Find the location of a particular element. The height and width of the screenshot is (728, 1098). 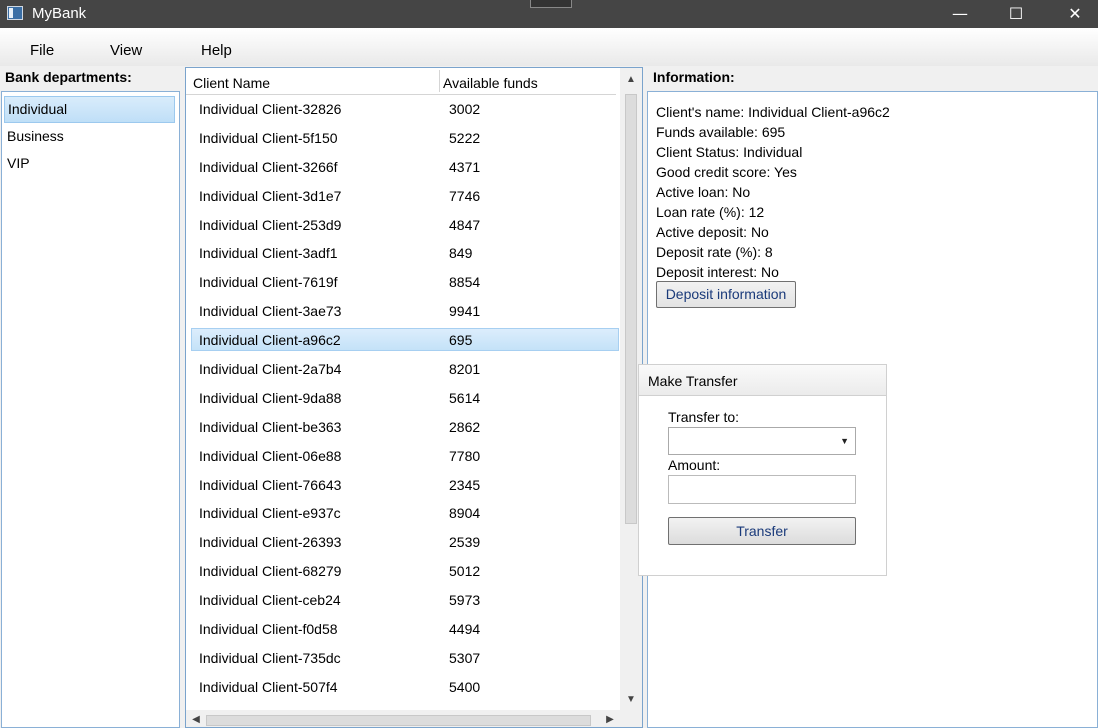

info-funds-available: Funds available: 695 is located at coordinates (721, 132).